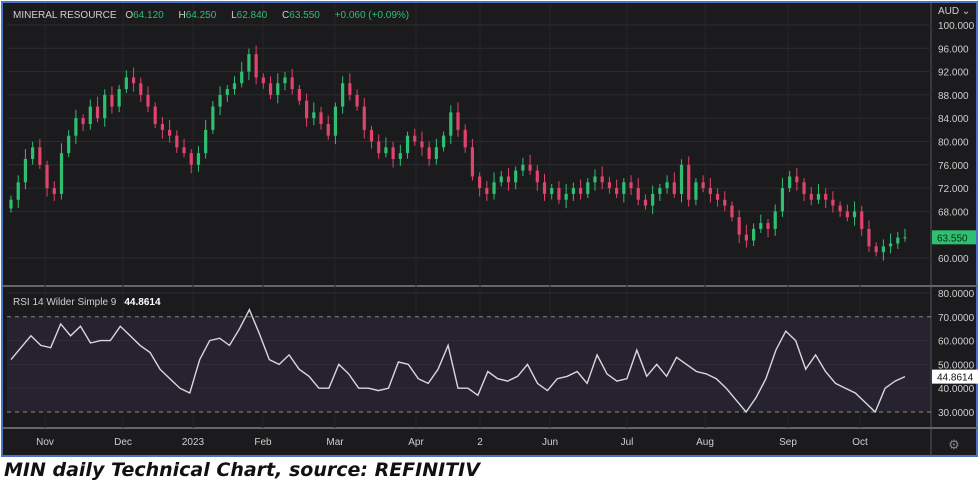  Describe the element at coordinates (954, 444) in the screenshot. I see `settings-gear-icon: ⚙` at that location.